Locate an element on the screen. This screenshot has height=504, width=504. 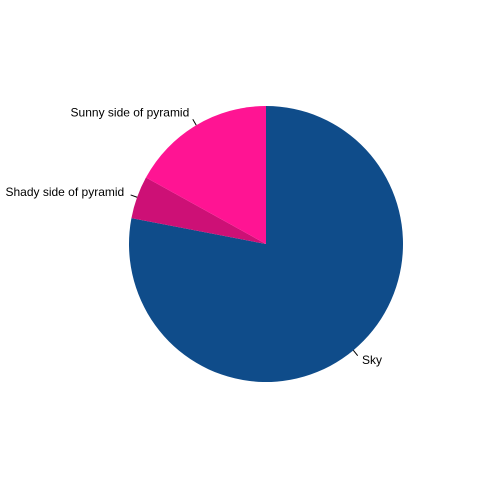
slice-label-sky: Sky is located at coordinates (372, 360).